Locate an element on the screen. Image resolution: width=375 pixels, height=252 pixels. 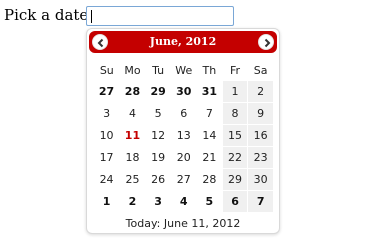
weekday-label: Tu is located at coordinates (158, 70).